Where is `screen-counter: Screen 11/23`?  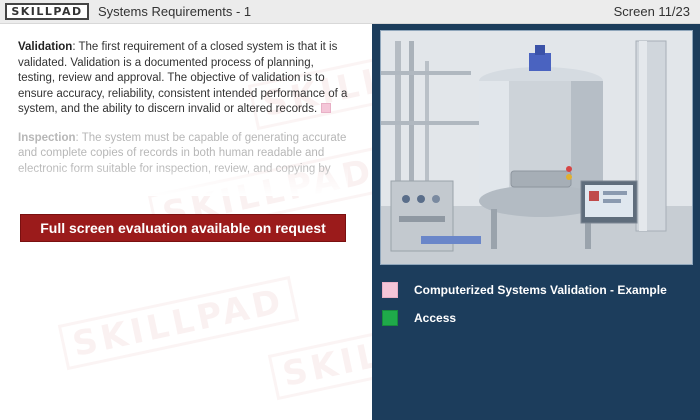 screen-counter: Screen 11/23 is located at coordinates (651, 11).